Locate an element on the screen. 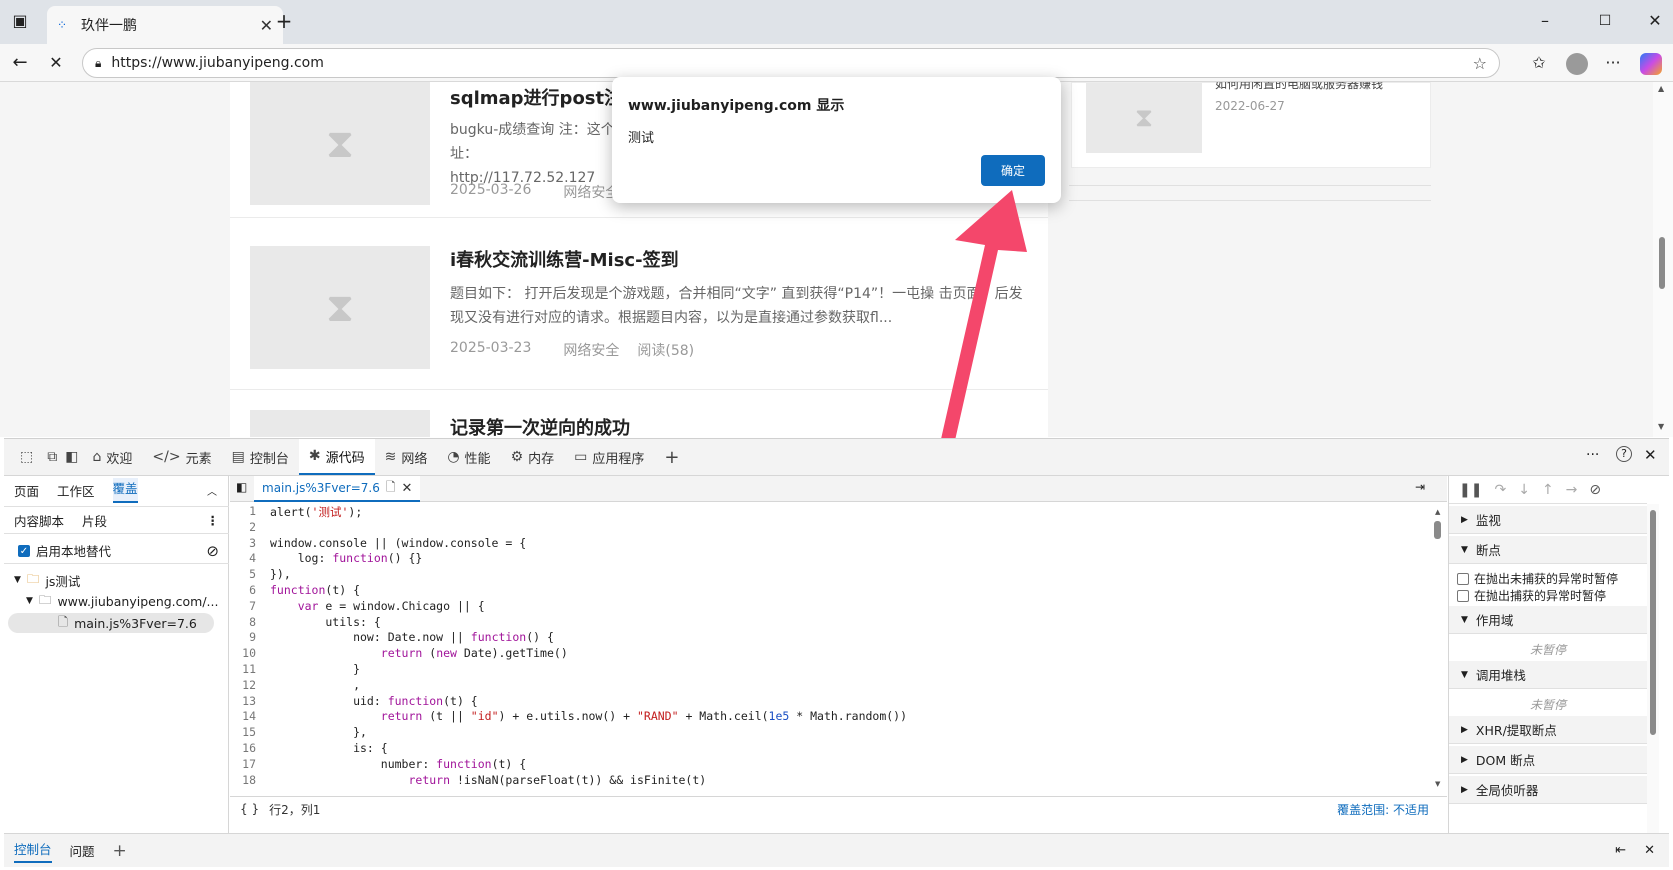 This screenshot has height=870, width=1673. line-number: 2 is located at coordinates (250, 528).